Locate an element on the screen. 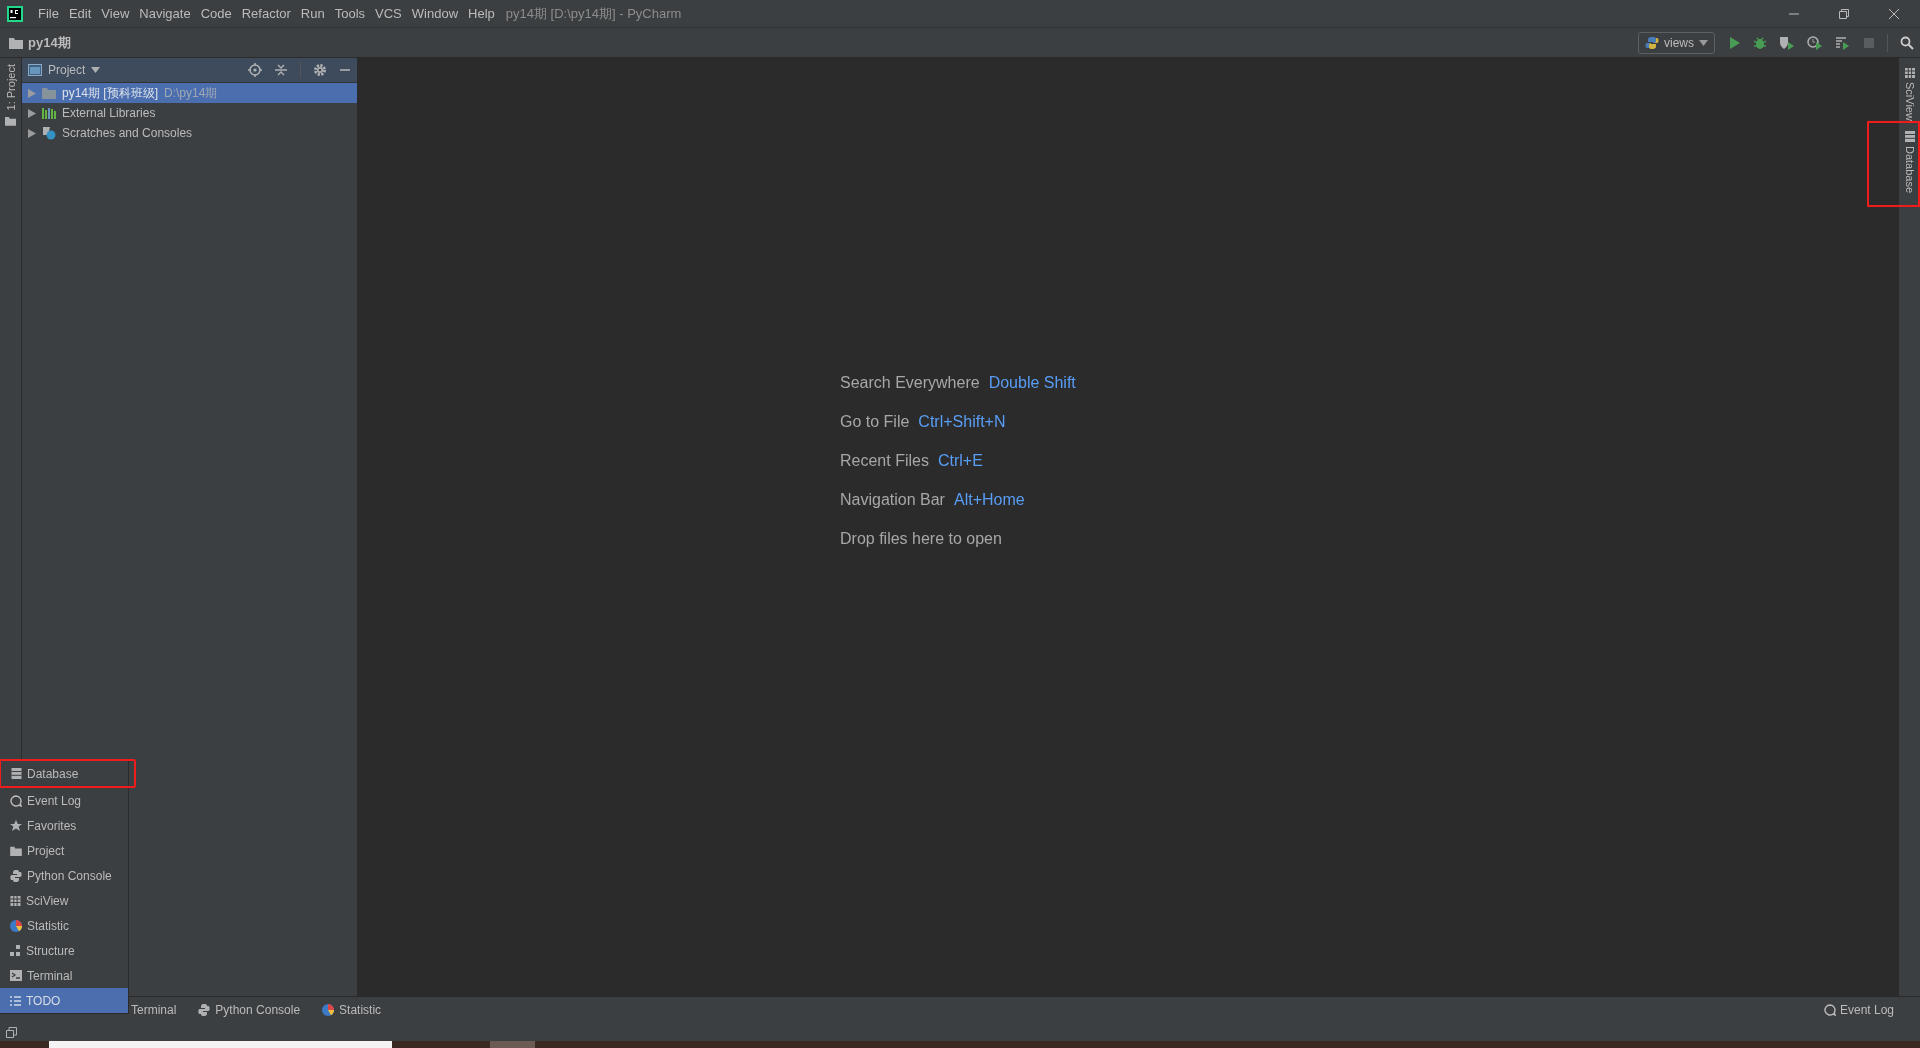  hint-text: Drop files here to open is located at coordinates (921, 539).